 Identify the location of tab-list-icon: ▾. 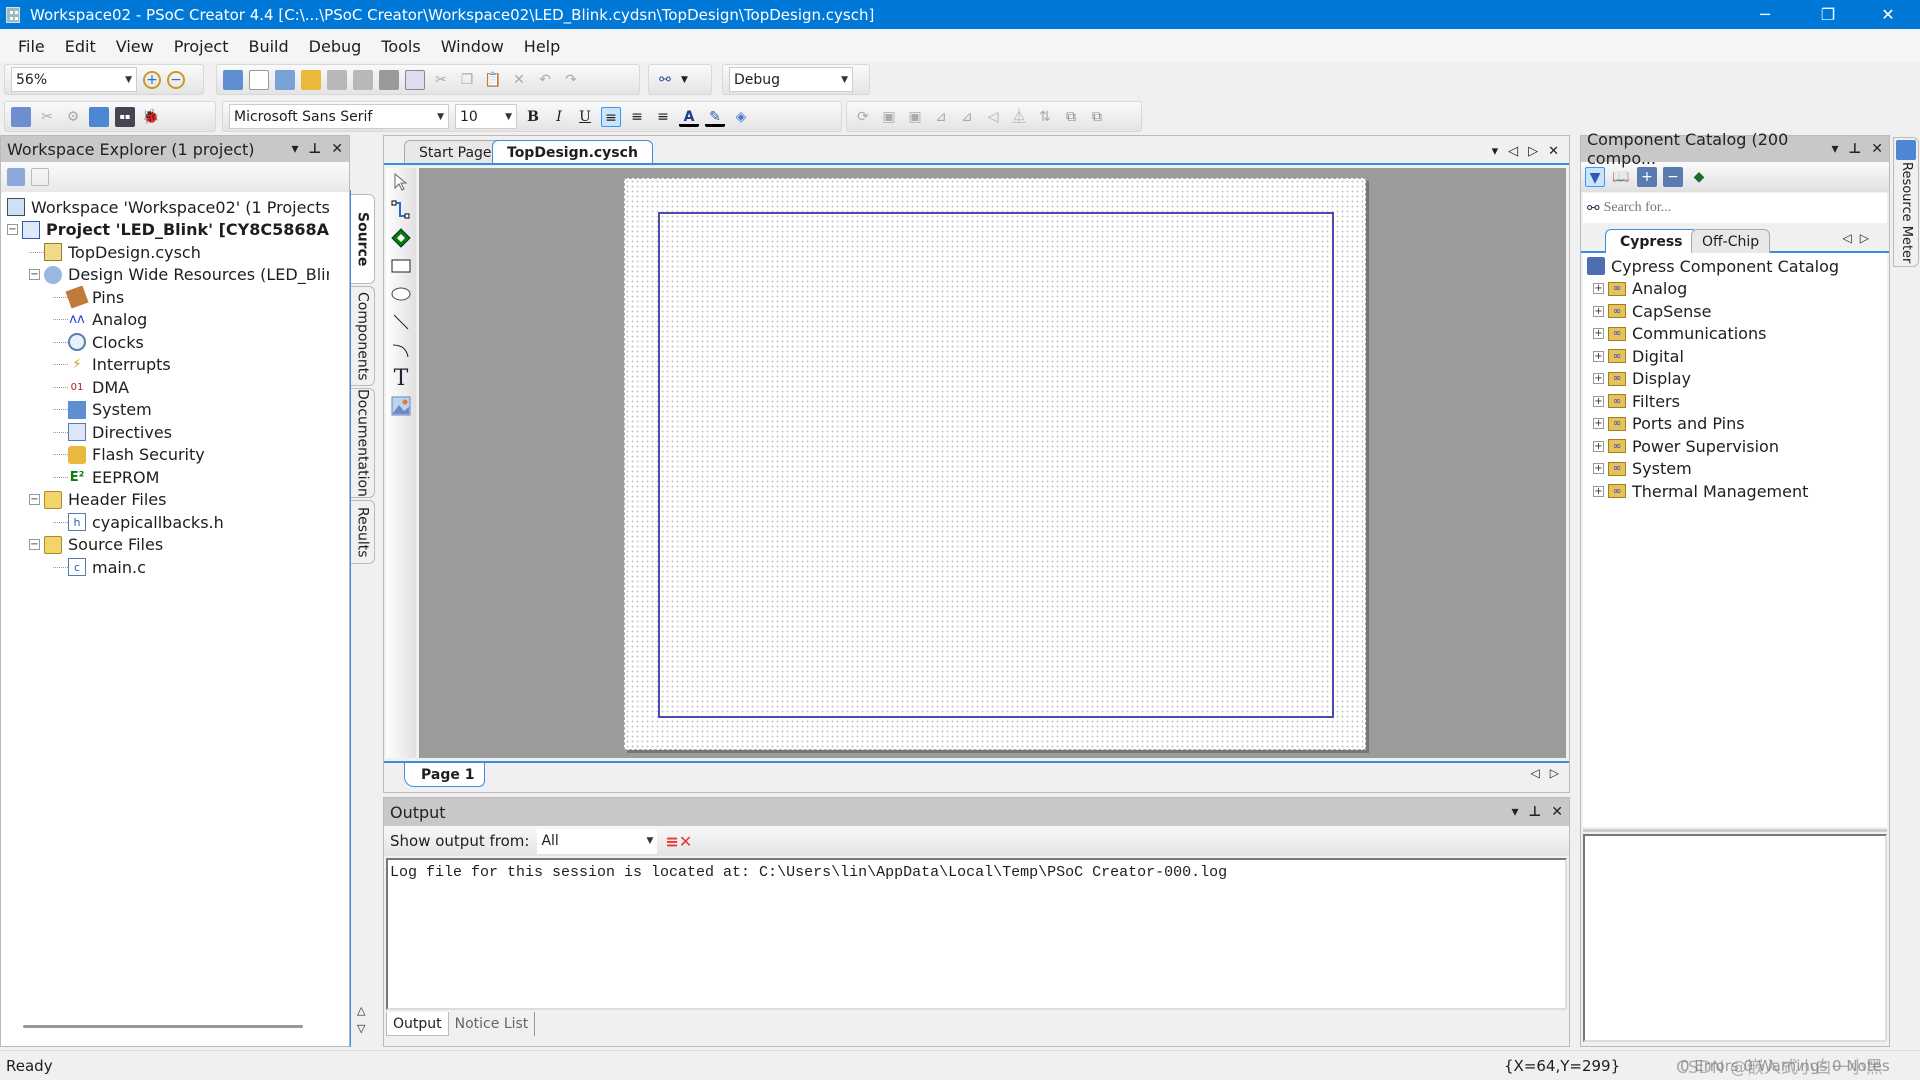
(1495, 151).